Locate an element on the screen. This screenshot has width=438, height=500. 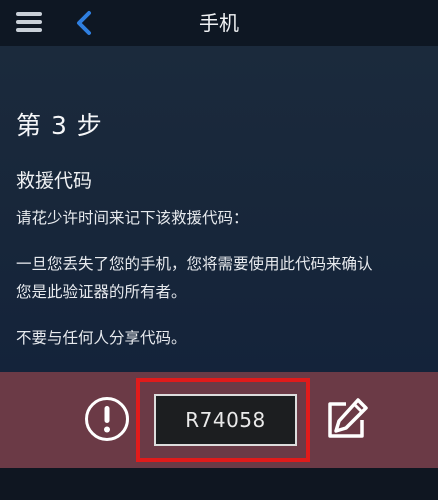
explanation-line-2: 您是此验证器的所有者。 is located at coordinates (101, 292).